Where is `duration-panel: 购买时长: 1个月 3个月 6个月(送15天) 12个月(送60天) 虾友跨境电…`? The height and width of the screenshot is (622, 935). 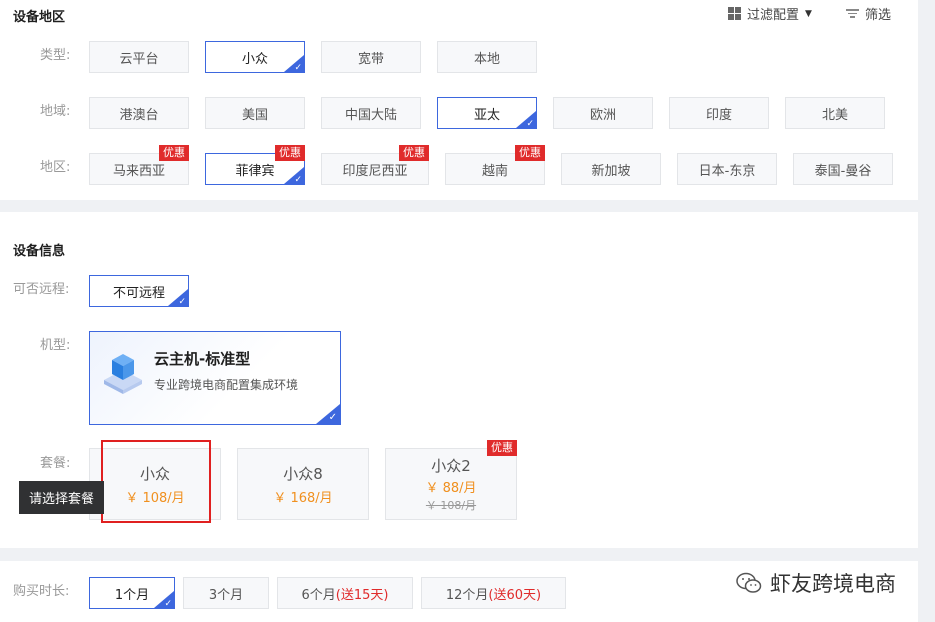 duration-panel: 购买时长: 1个月 3个月 6个月(送15天) 12个月(送60天) 虾友跨境电… is located at coordinates (459, 591).